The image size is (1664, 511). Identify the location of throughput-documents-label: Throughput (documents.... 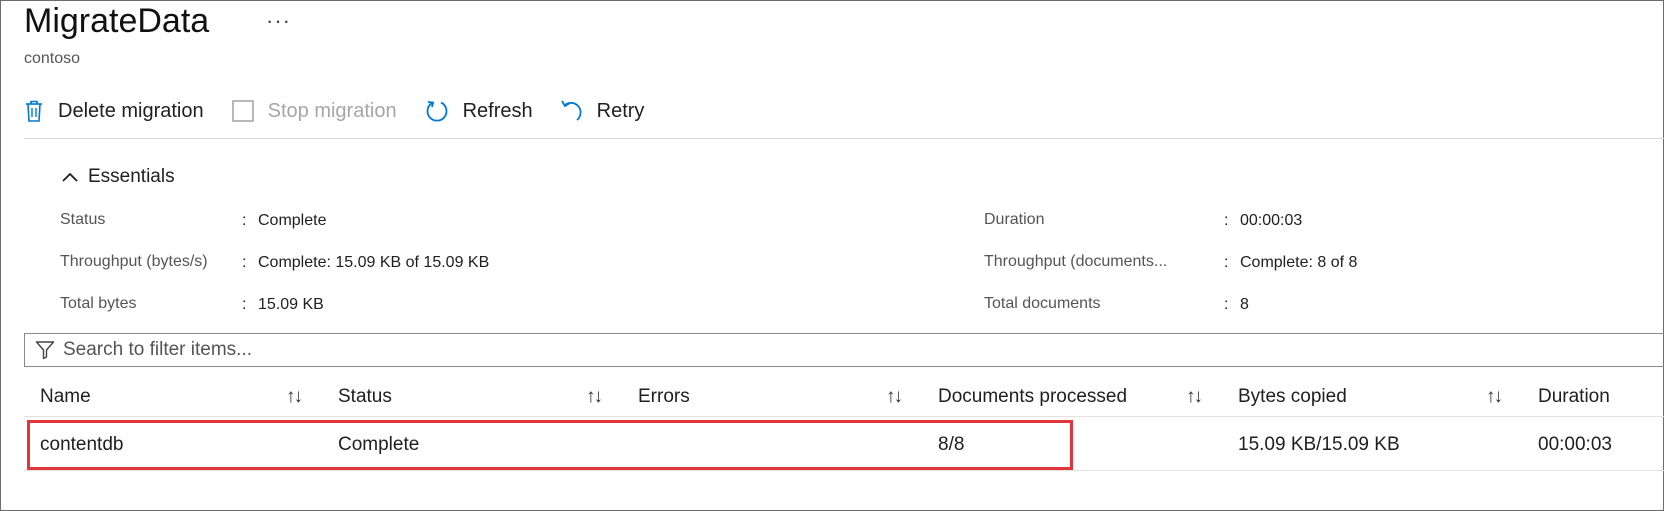
(1076, 261).